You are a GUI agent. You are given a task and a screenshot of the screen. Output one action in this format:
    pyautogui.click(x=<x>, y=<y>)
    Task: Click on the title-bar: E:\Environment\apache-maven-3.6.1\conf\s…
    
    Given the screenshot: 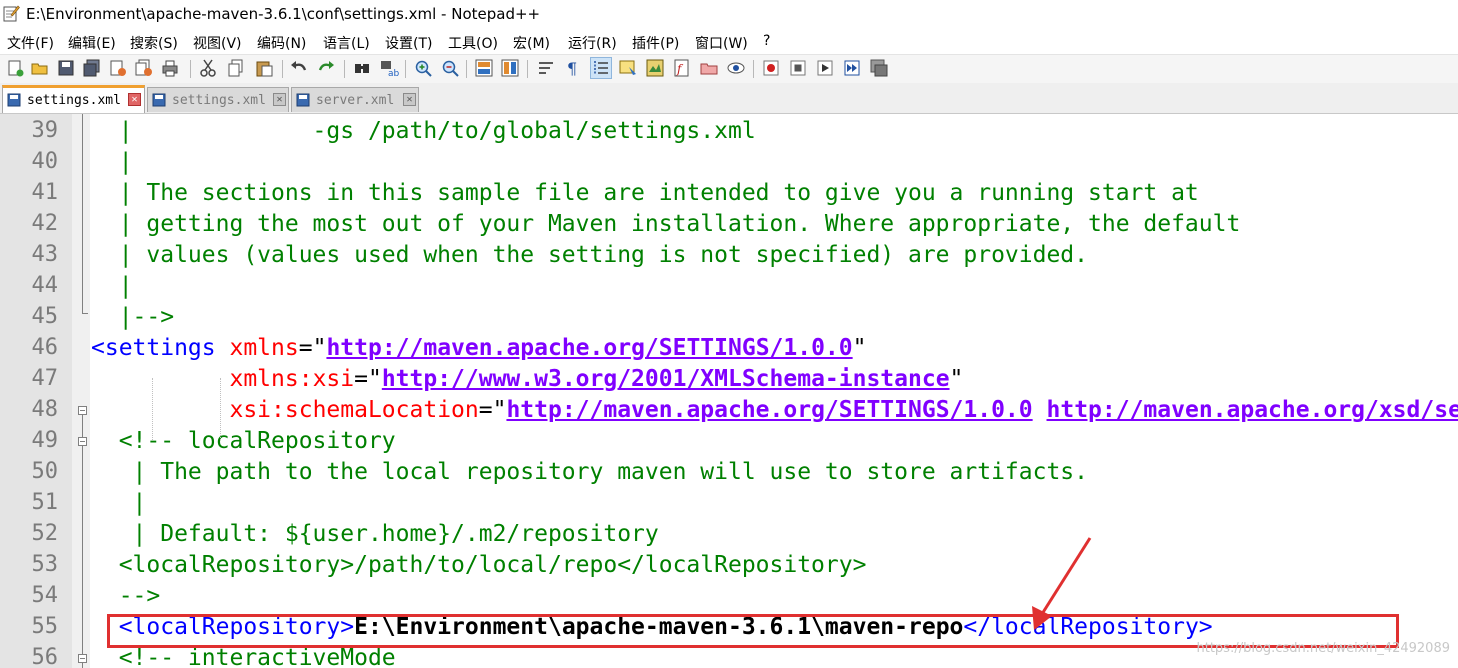 What is the action you would take?
    pyautogui.click(x=729, y=15)
    